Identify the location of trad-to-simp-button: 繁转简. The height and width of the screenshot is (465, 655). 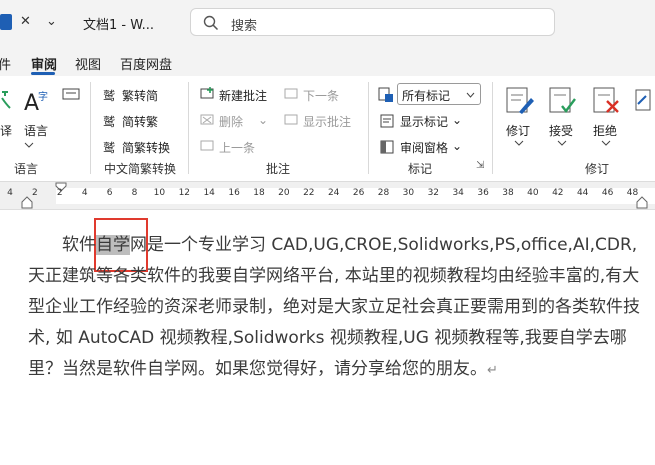
(140, 95).